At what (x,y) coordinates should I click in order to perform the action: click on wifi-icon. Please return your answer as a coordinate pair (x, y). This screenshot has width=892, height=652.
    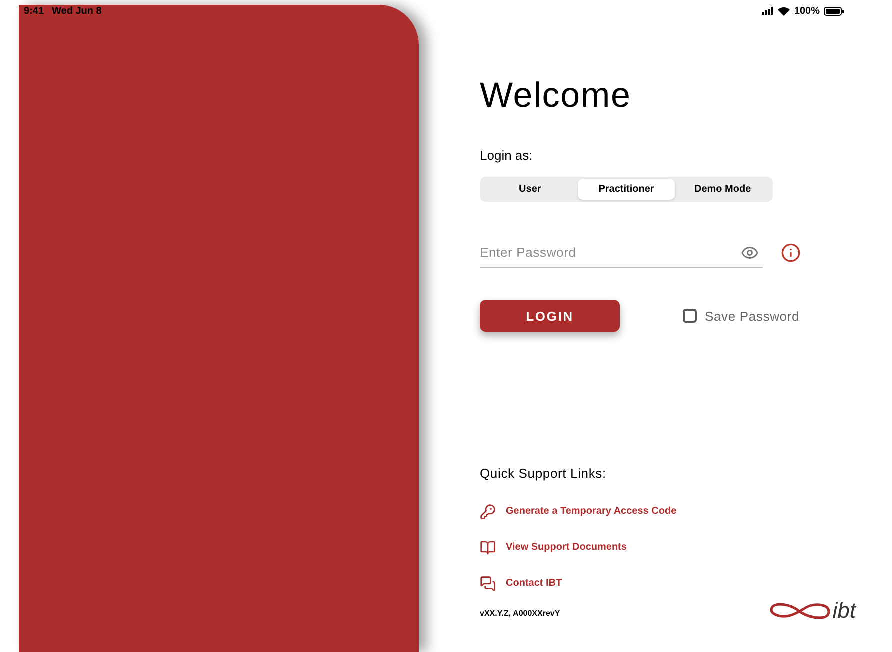
    Looking at the image, I should click on (784, 11).